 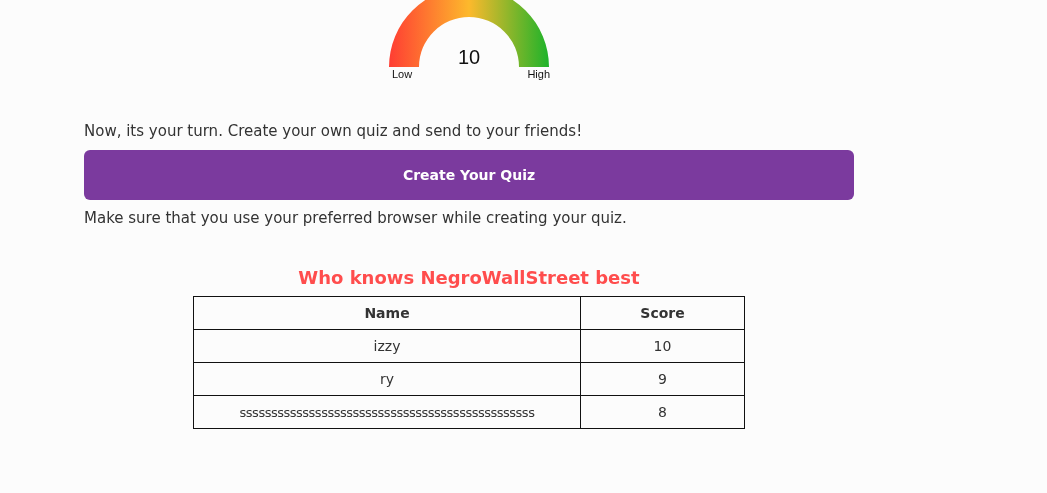 What do you see at coordinates (469, 57) in the screenshot?
I see `gauge-value: 10` at bounding box center [469, 57].